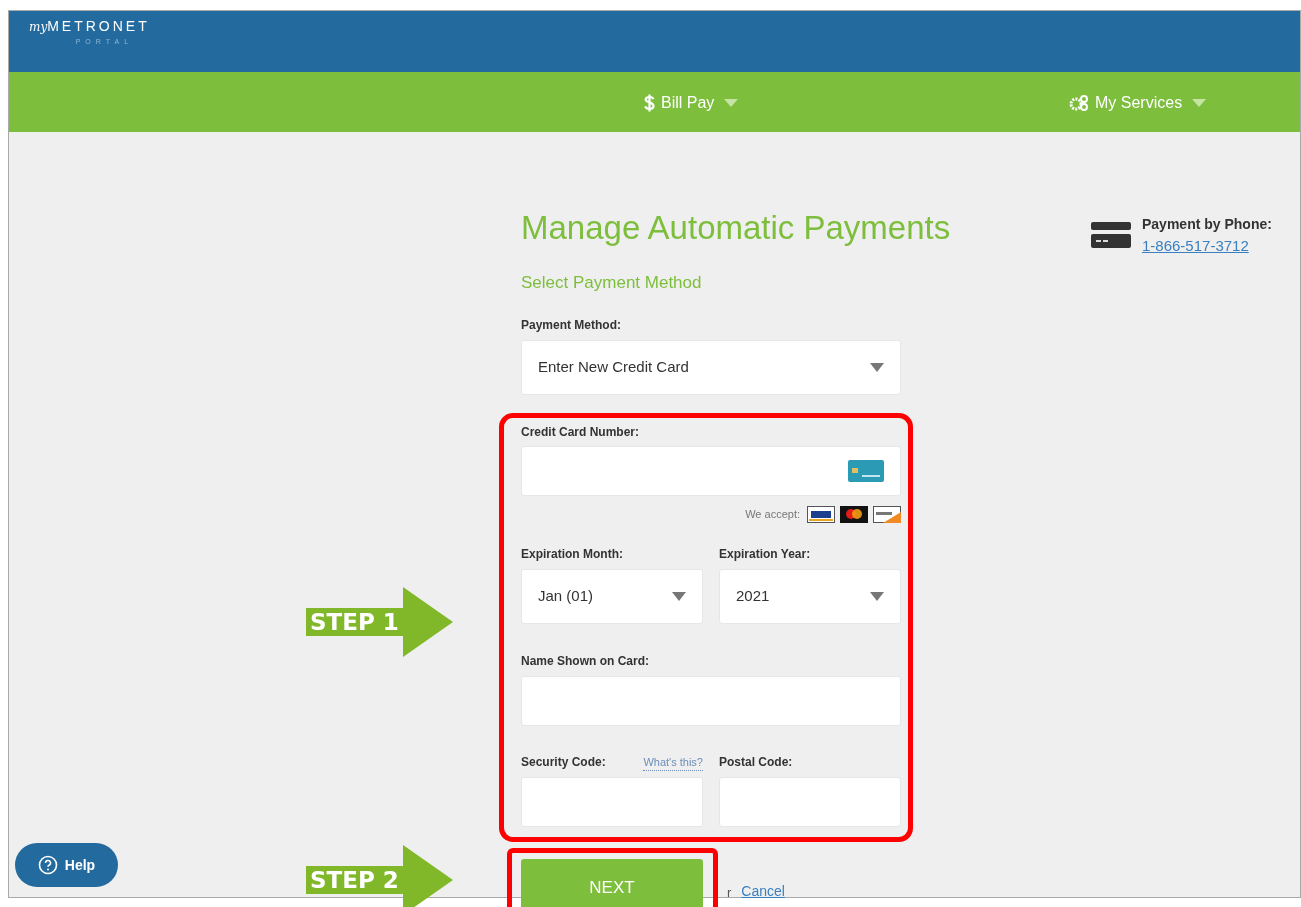  Describe the element at coordinates (736, 228) in the screenshot. I see `page-title: Manage Automatic Payments` at that location.